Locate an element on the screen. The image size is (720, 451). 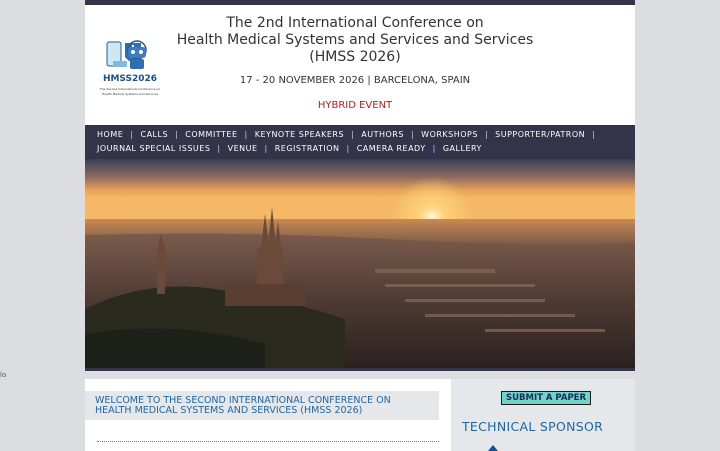
conference-dates: 17 - 20 NOVEMBER 2026 | BARCELONA, SPAIN is located at coordinates (355, 80).